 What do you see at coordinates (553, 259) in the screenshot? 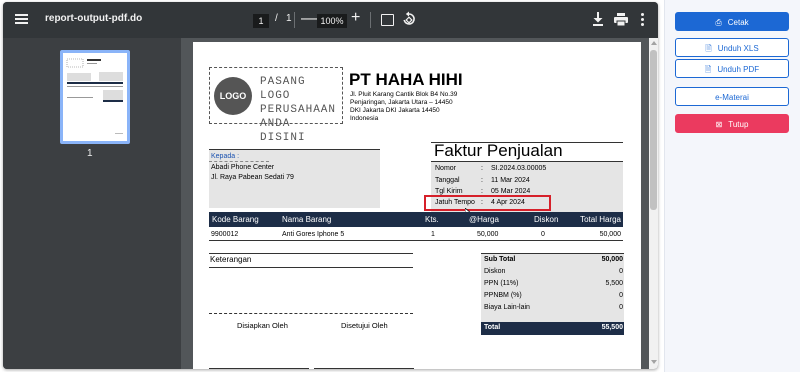
I see `summary-row: Sub Total 50,000` at bounding box center [553, 259].